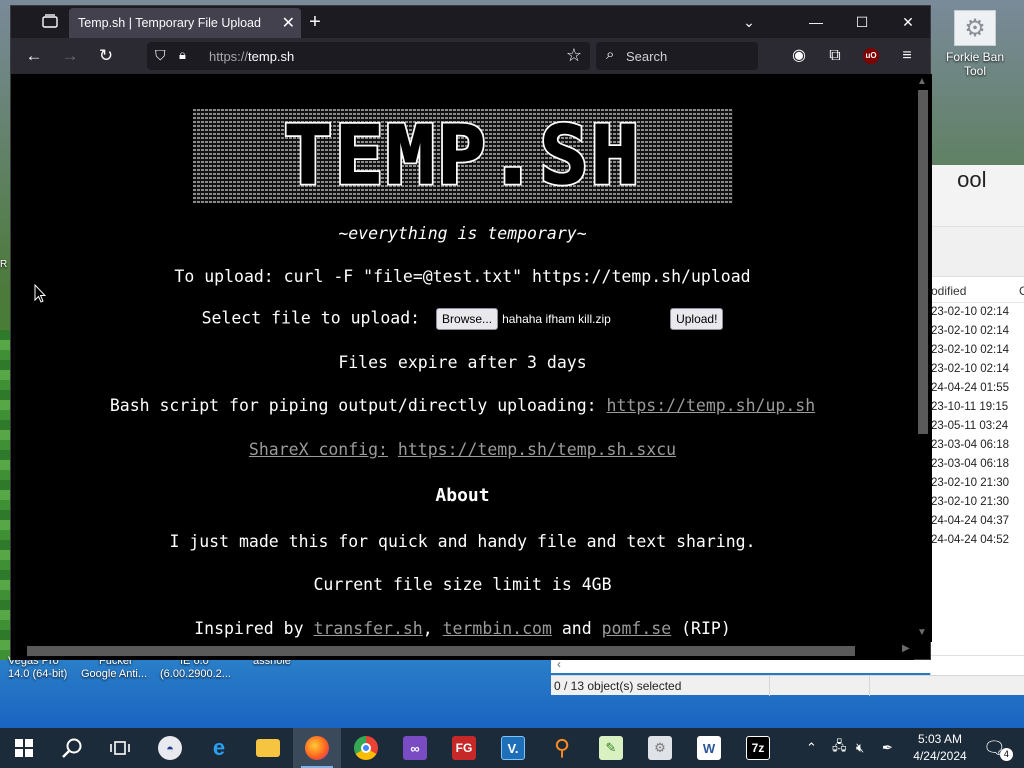 Image resolution: width=1024 pixels, height=768 pixels. What do you see at coordinates (34, 56) in the screenshot?
I see `back-arrow-icon: ←` at bounding box center [34, 56].